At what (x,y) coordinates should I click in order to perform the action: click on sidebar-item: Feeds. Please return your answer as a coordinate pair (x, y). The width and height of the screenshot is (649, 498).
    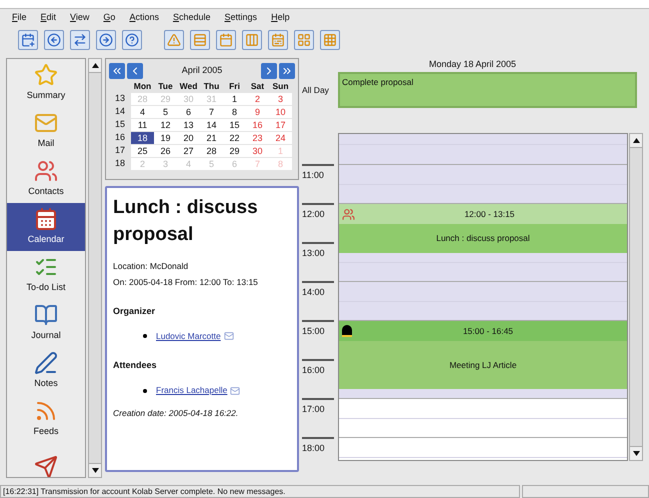
    Looking at the image, I should click on (46, 419).